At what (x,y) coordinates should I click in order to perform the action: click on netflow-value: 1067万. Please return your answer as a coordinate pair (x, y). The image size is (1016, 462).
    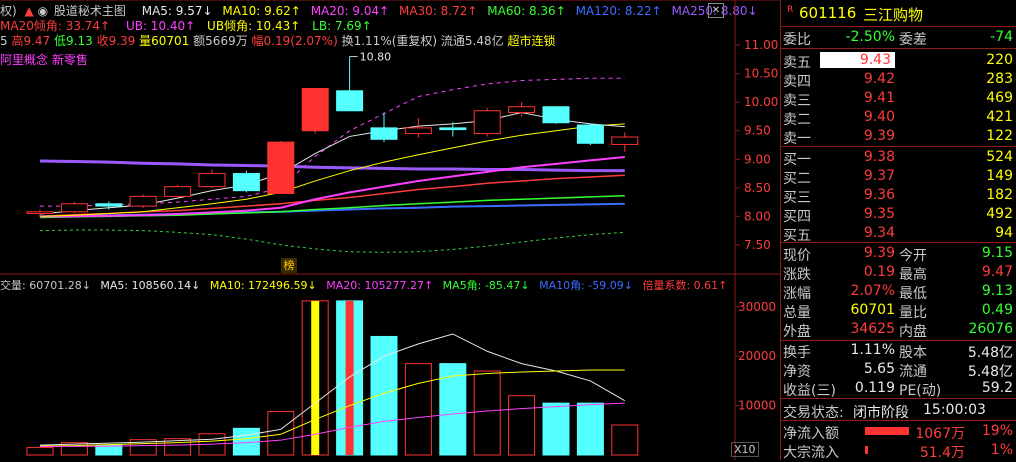
    Looking at the image, I should click on (940, 434).